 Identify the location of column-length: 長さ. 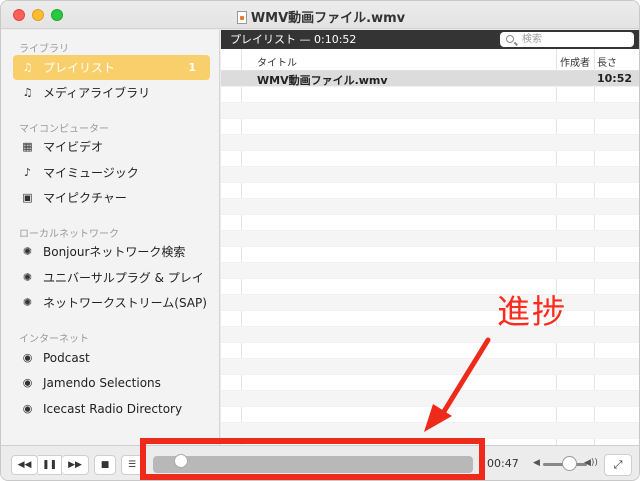
(607, 61).